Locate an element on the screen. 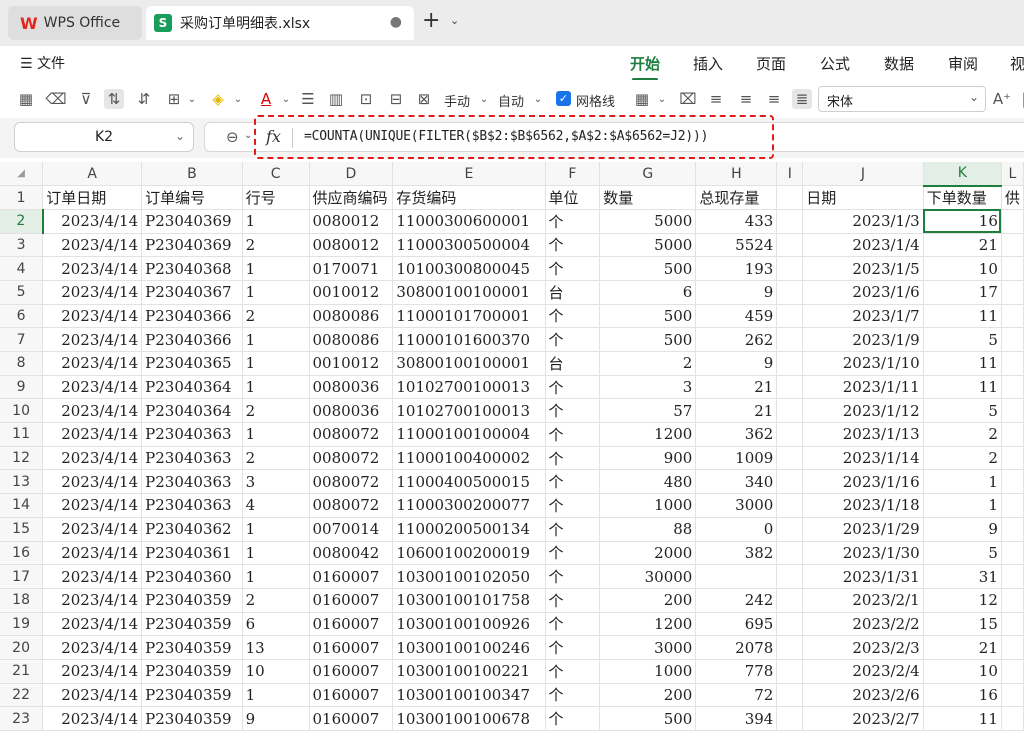  cell-e9: 10102700100013 is located at coordinates (469, 387).